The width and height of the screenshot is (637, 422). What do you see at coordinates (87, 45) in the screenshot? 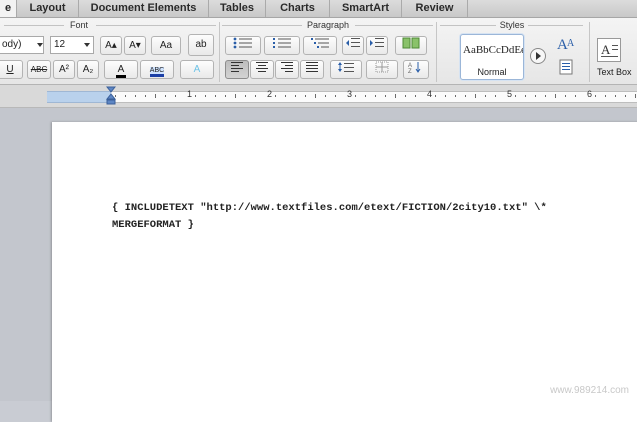
I see `font-size-dropdown-icon` at bounding box center [87, 45].